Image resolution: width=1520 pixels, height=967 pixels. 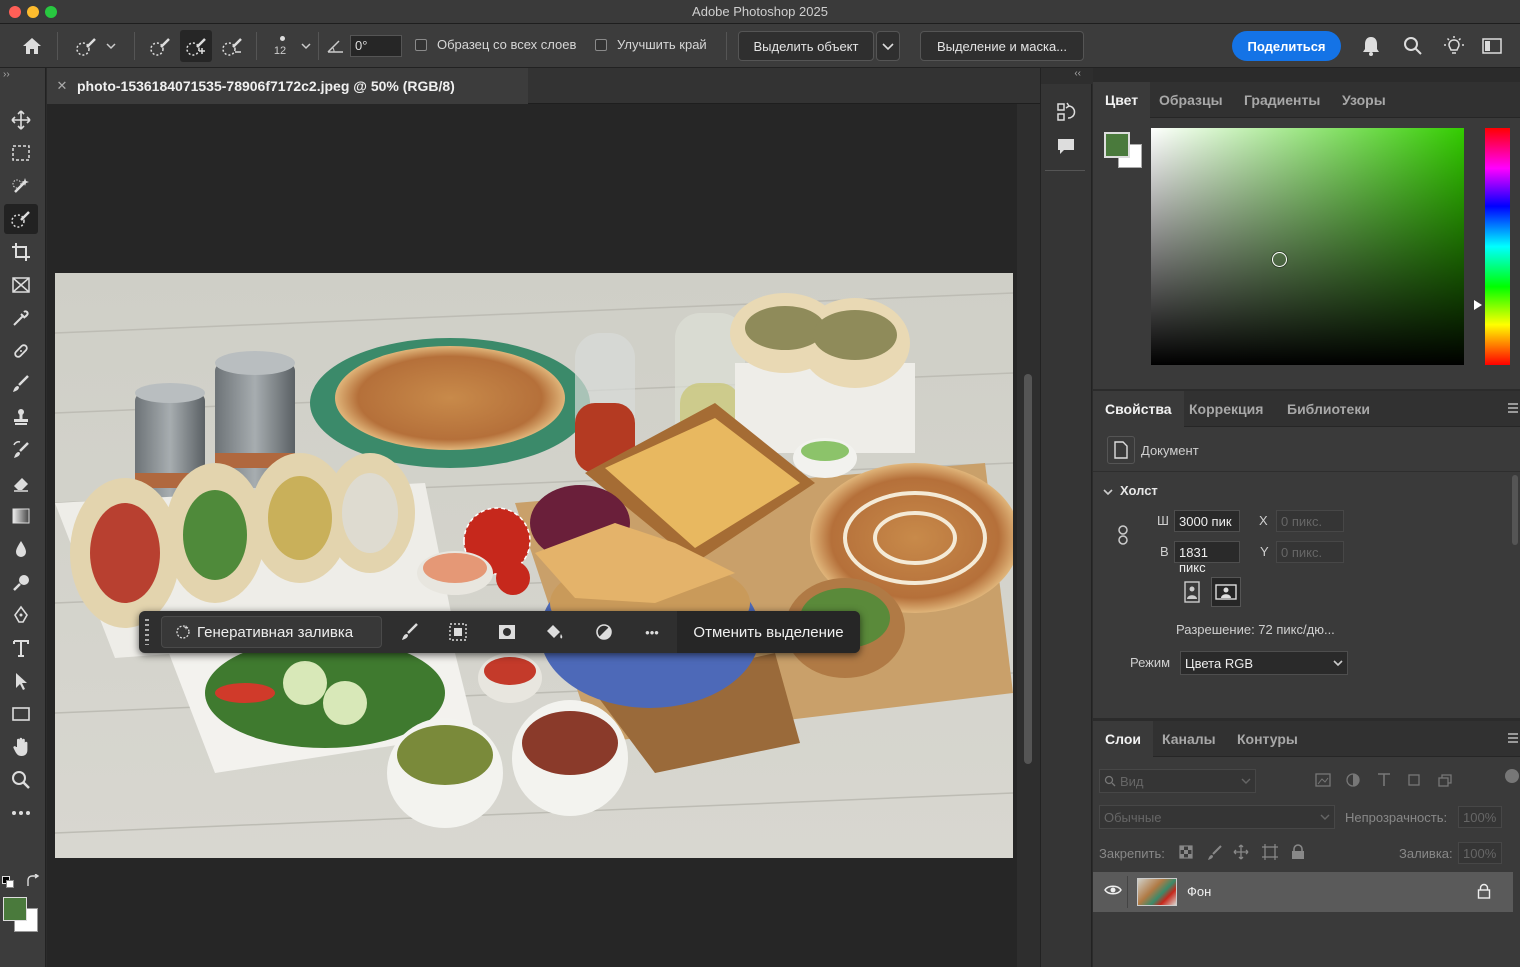 What do you see at coordinates (1108, 492) in the screenshot?
I see `chevron-down-icon` at bounding box center [1108, 492].